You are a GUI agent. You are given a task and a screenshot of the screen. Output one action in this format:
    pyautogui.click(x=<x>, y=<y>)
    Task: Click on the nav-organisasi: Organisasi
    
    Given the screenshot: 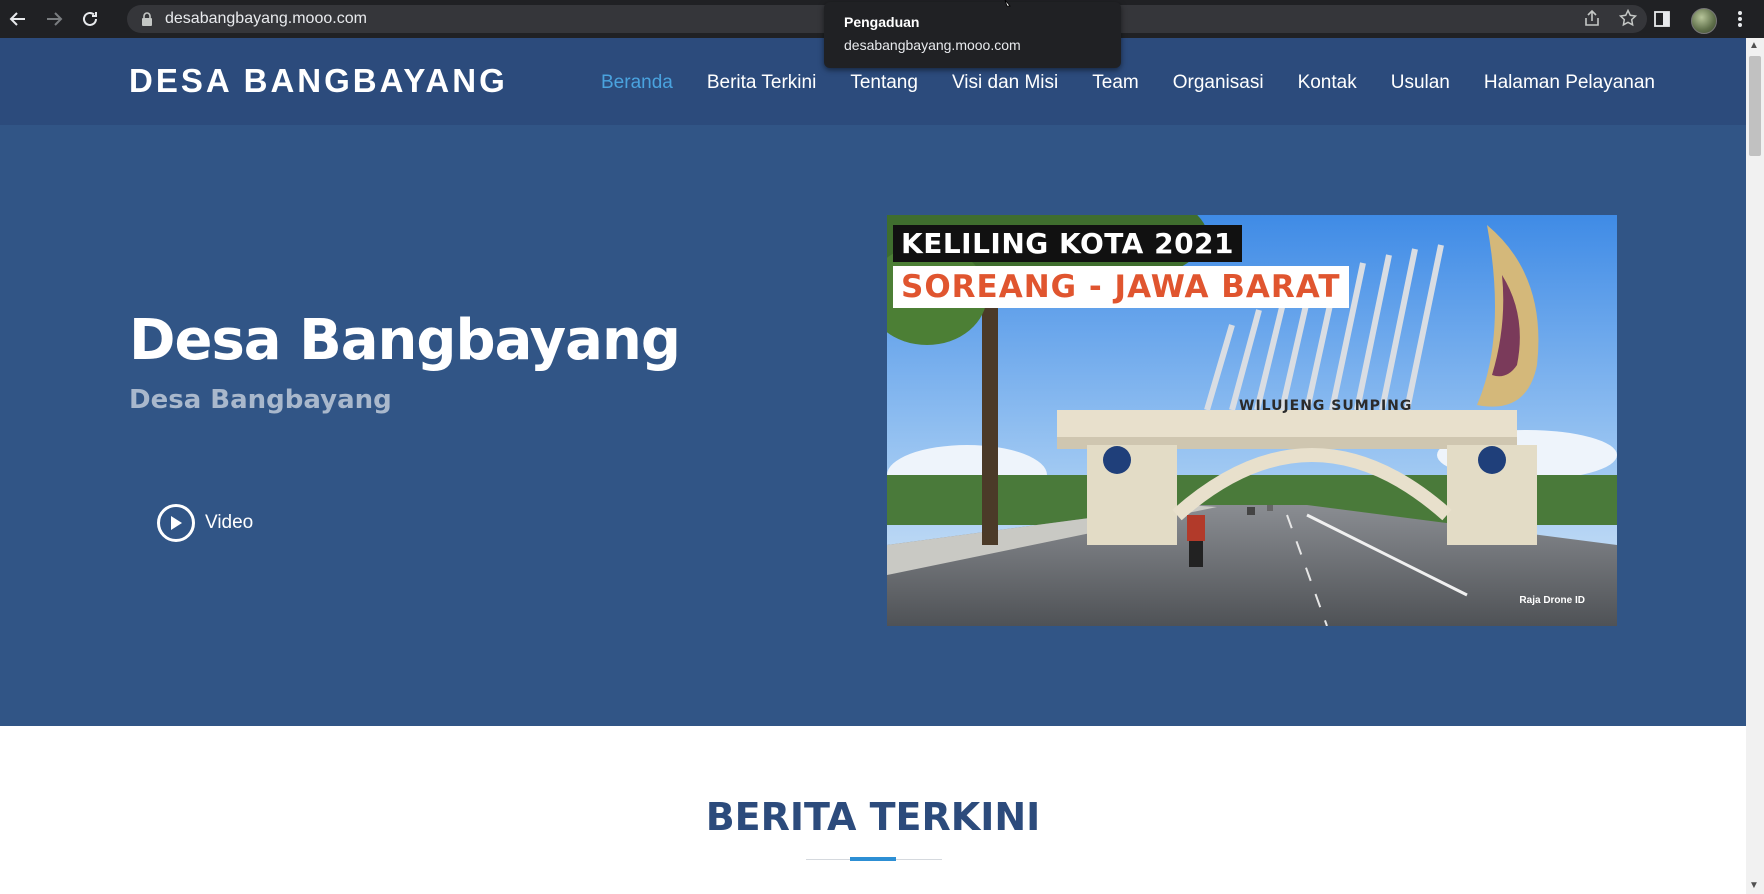 What is the action you would take?
    pyautogui.click(x=1218, y=83)
    